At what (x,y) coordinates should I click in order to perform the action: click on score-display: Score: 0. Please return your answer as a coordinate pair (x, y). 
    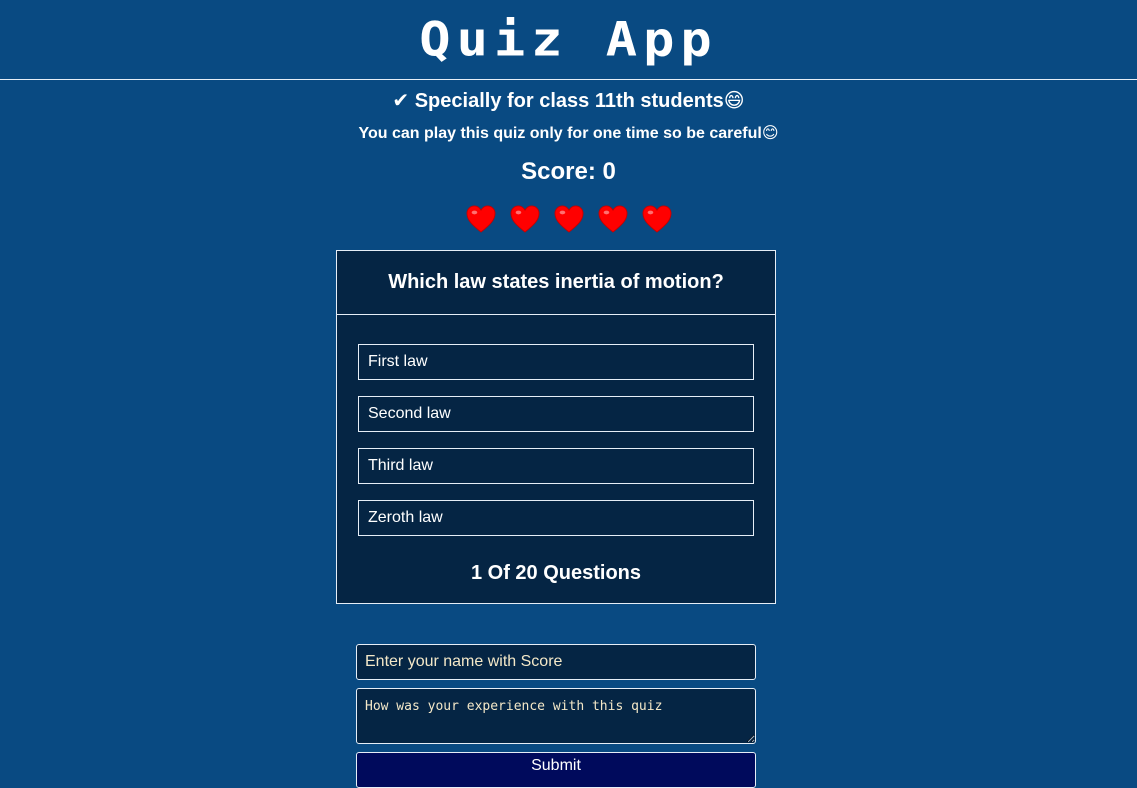
    Looking at the image, I should click on (568, 171).